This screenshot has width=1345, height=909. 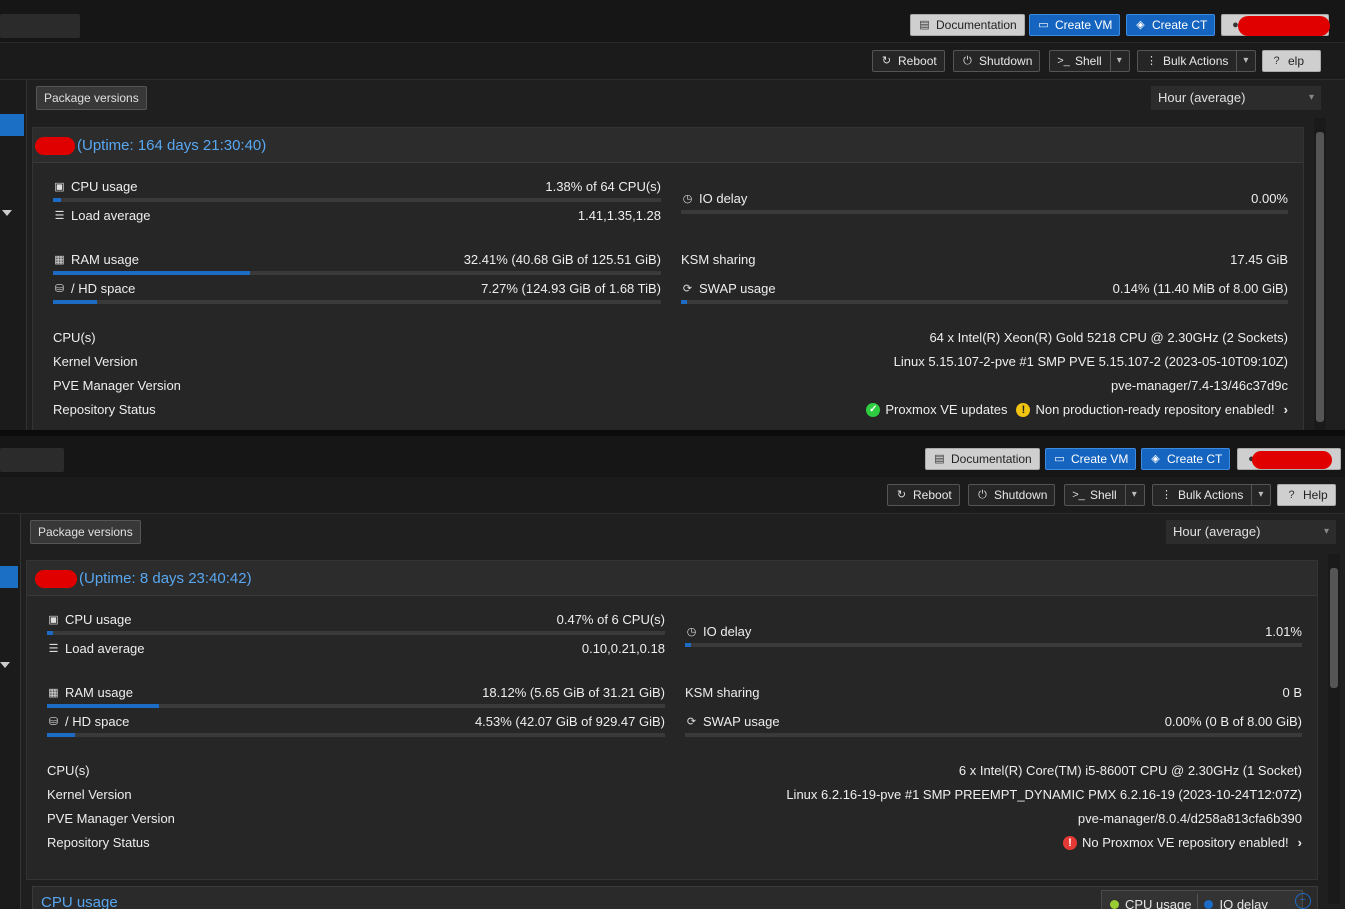 I want to click on monitor-icon: ▭, so click(x=1059, y=459).